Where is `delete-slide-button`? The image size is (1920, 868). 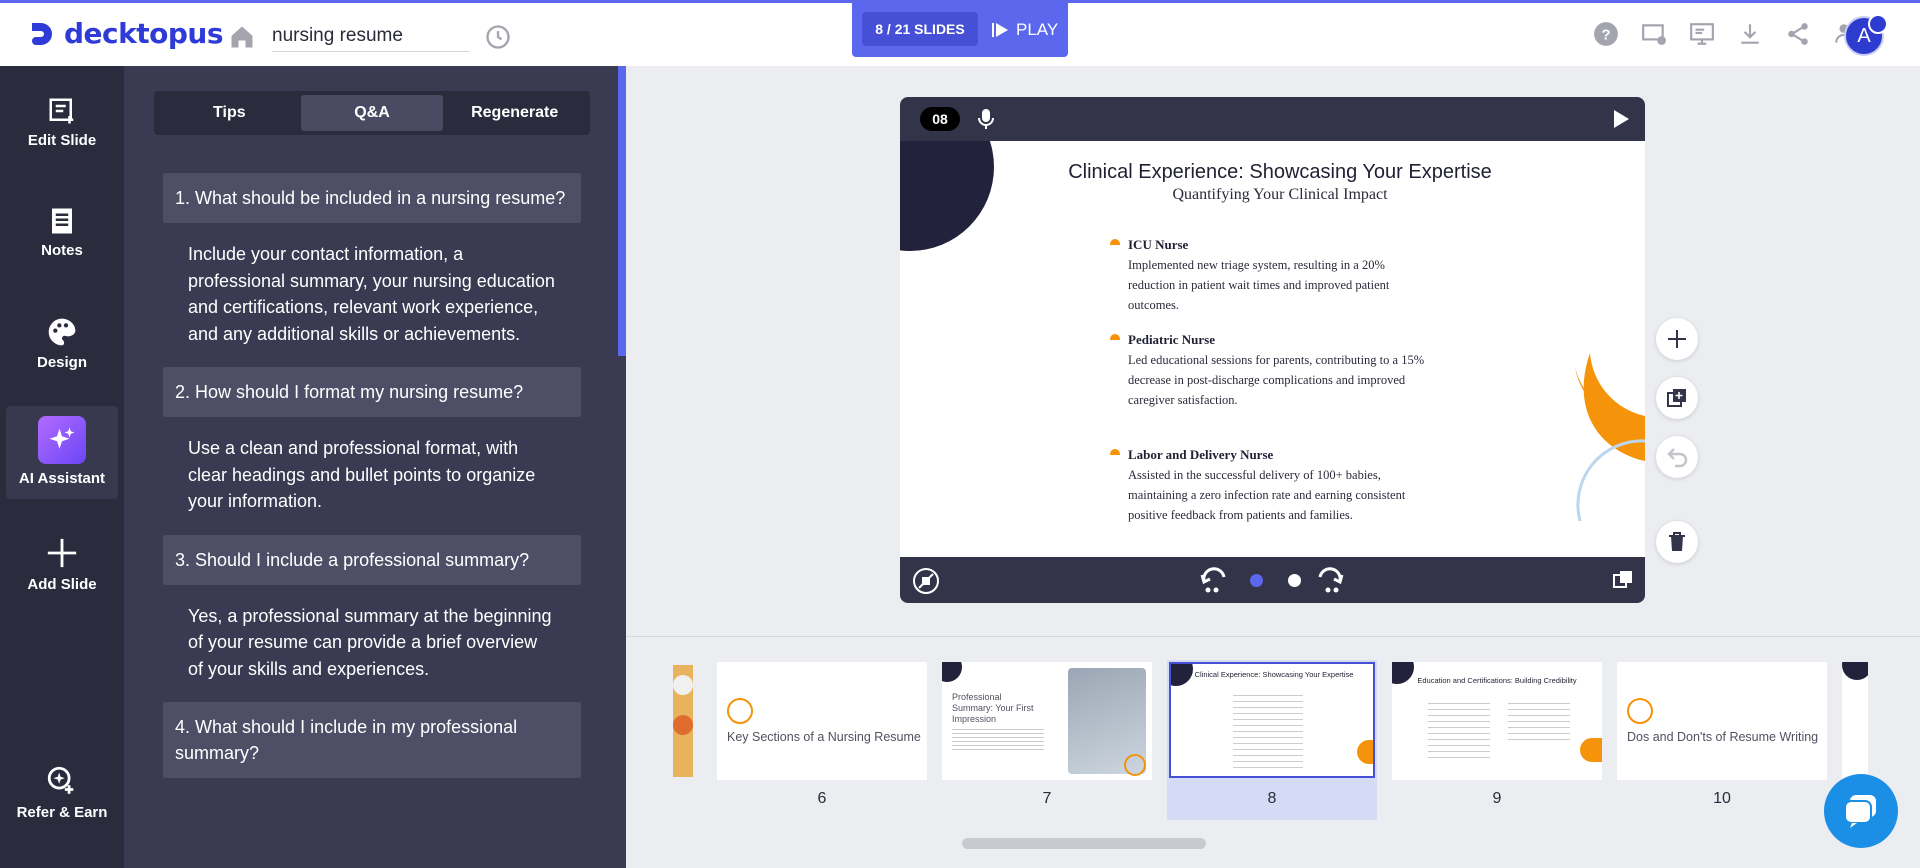
delete-slide-button is located at coordinates (1677, 542).